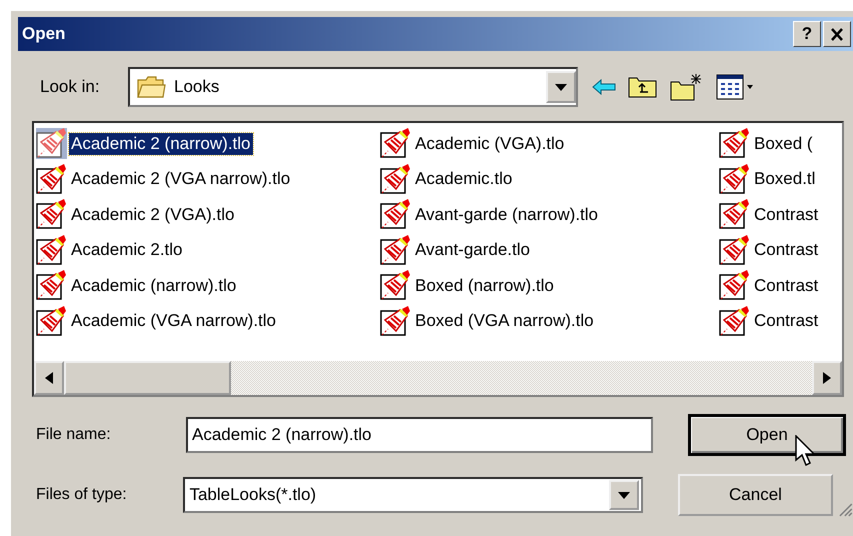 This screenshot has height=536, width=853. What do you see at coordinates (472, 250) in the screenshot?
I see `file-name: Avant-garde.tlo` at bounding box center [472, 250].